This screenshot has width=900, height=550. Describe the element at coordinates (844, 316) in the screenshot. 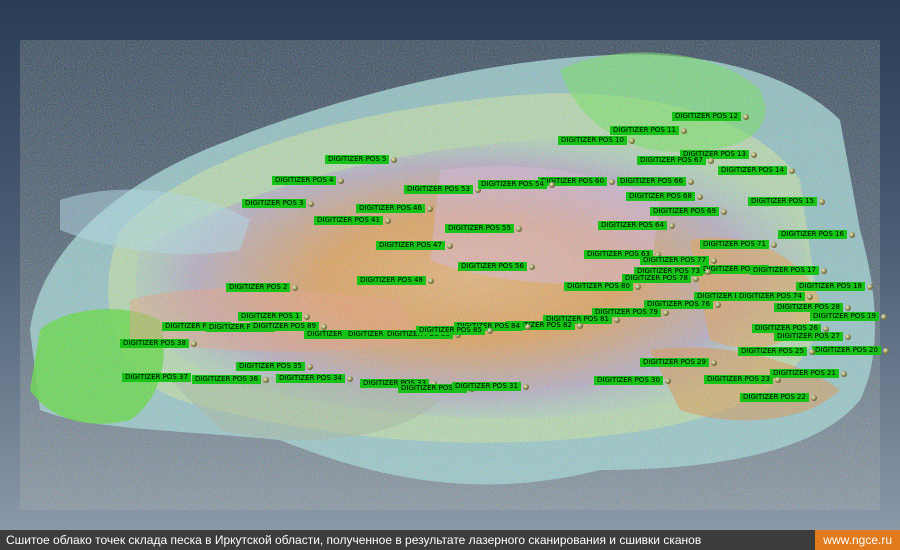

I see `scan-position-label: DIGITIZER POS 19` at that location.